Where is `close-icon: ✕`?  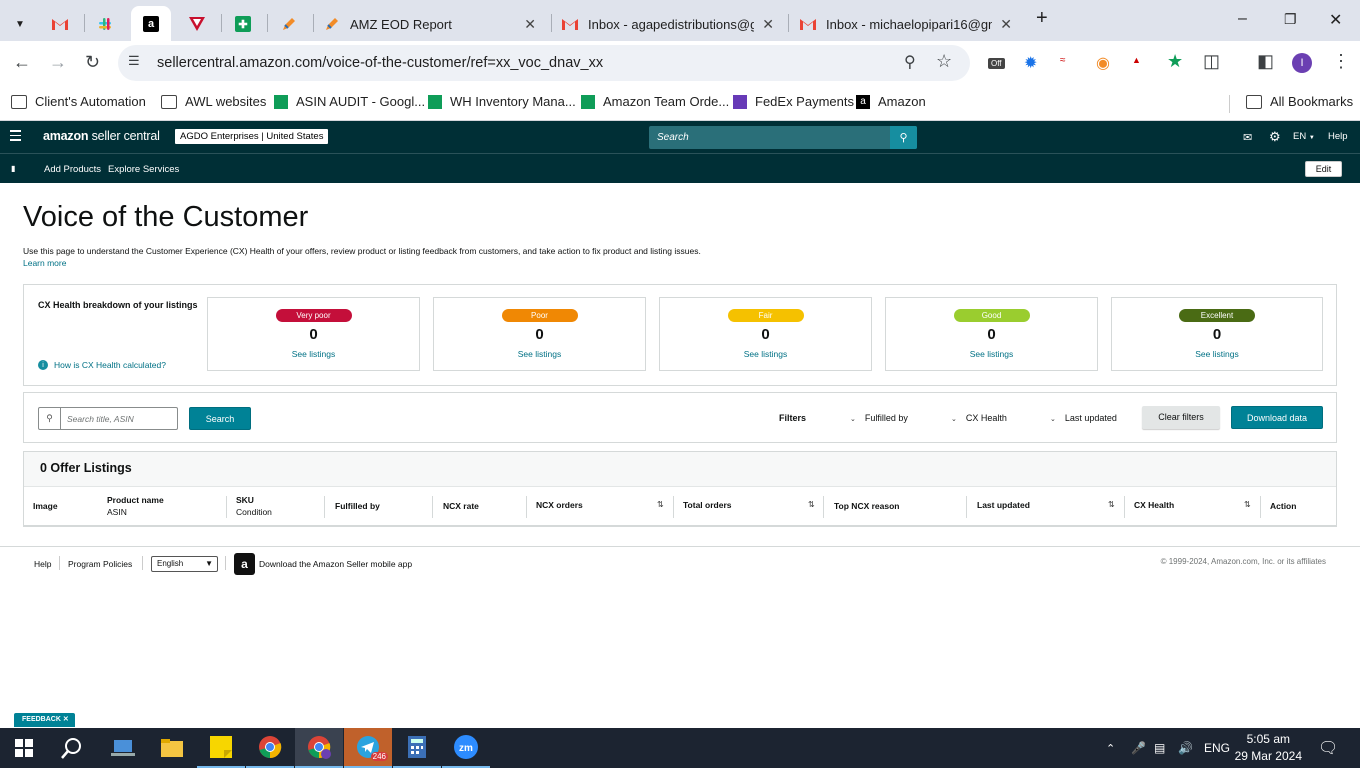
close-icon: ✕ is located at coordinates (66, 719).